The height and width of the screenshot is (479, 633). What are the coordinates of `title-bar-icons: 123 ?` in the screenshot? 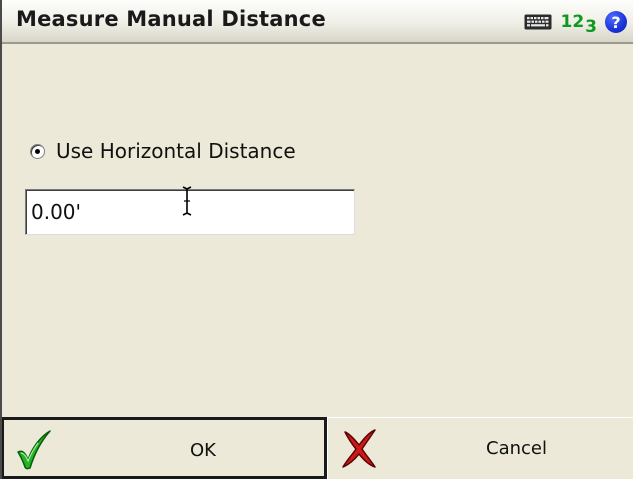 It's located at (575, 22).